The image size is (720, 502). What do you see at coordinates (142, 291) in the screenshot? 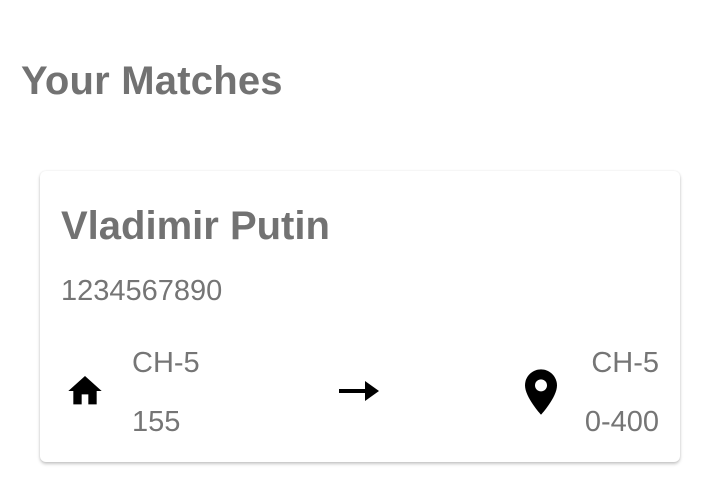
I see `match-phone-number: 1234567890` at bounding box center [142, 291].